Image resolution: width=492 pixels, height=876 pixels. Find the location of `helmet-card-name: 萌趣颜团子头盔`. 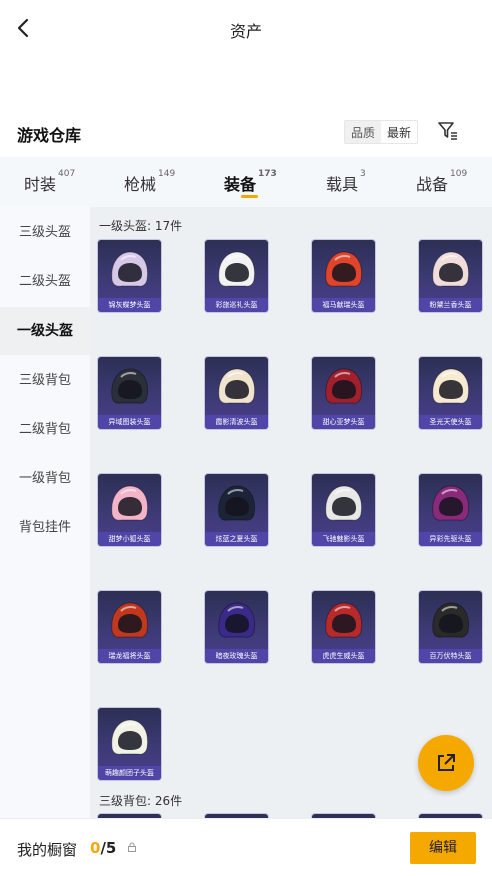

helmet-card-name: 萌趣颜团子头盔 is located at coordinates (129, 773).